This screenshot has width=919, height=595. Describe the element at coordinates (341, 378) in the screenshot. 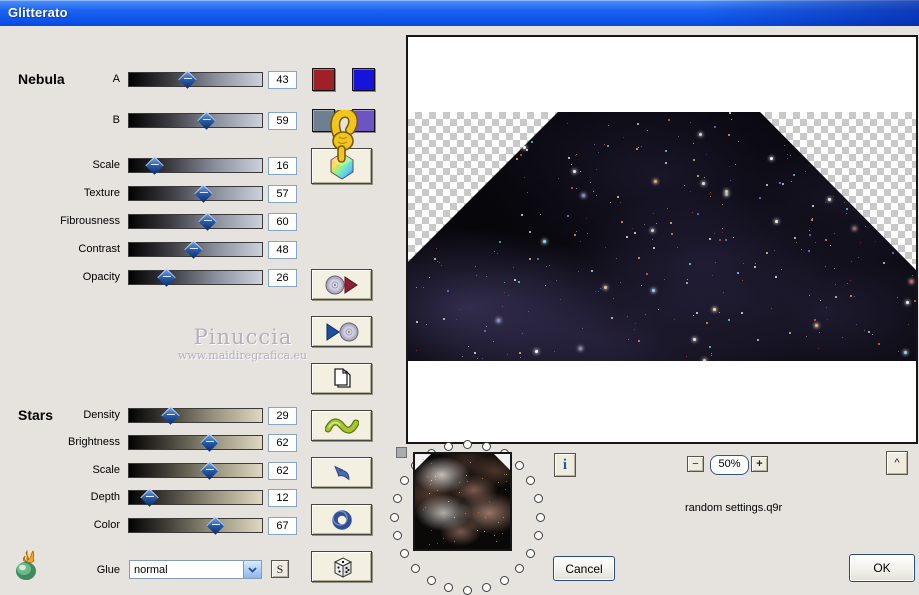

I see `copy-settings-button` at that location.